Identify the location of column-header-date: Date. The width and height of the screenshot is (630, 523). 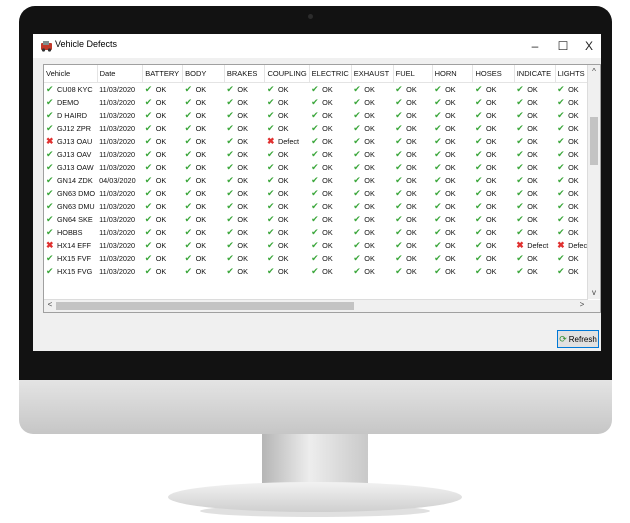
(120, 74).